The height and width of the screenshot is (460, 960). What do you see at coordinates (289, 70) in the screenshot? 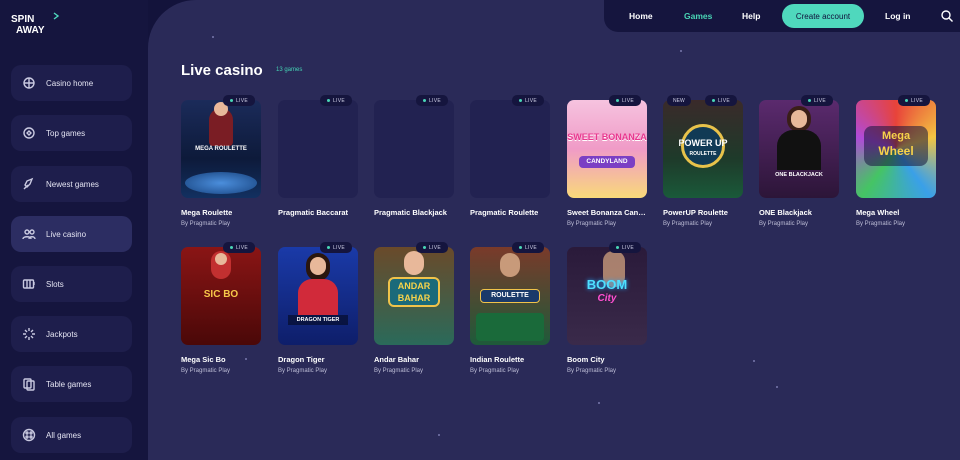
I see `games-count: 13 games` at bounding box center [289, 70].